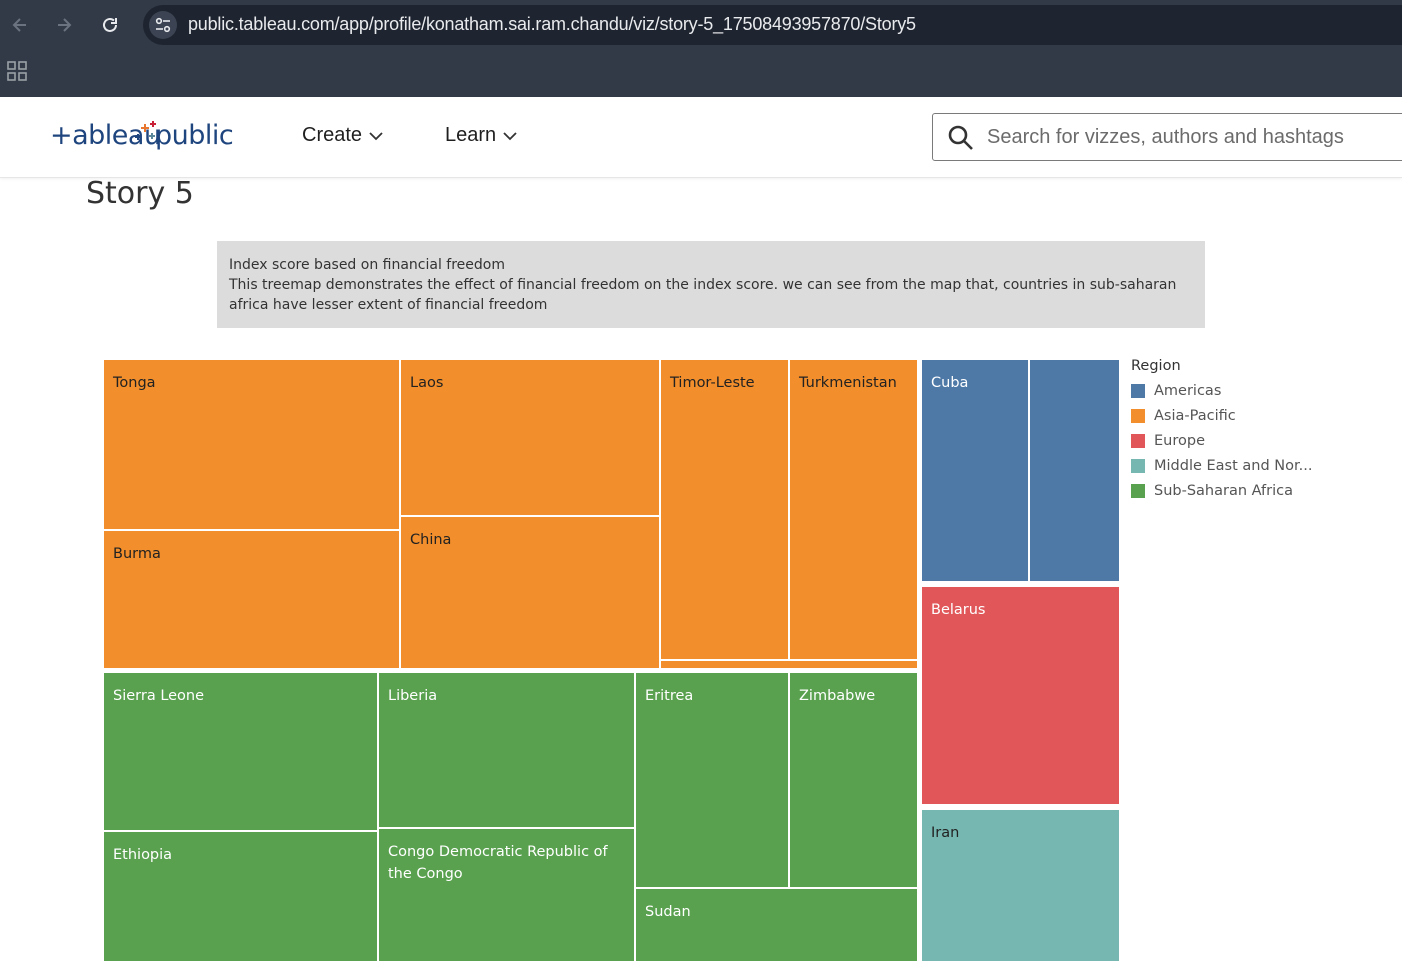  What do you see at coordinates (530, 592) in the screenshot?
I see `treemap-tile: China` at bounding box center [530, 592].